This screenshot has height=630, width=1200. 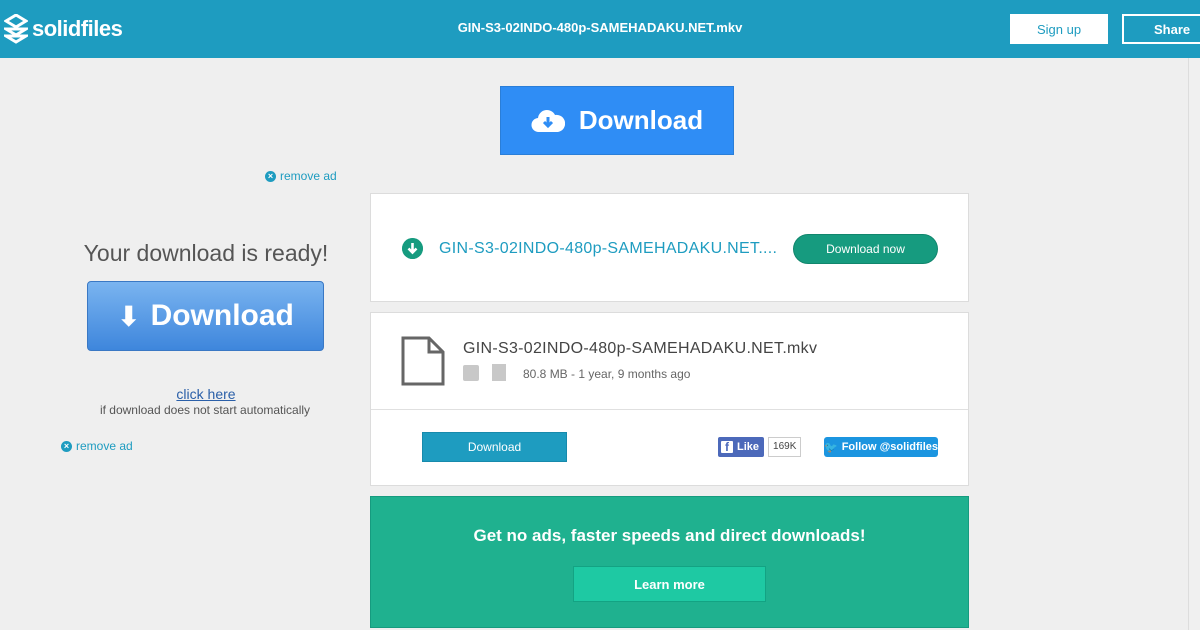 What do you see at coordinates (548, 120) in the screenshot?
I see `cloud-download-icon` at bounding box center [548, 120].